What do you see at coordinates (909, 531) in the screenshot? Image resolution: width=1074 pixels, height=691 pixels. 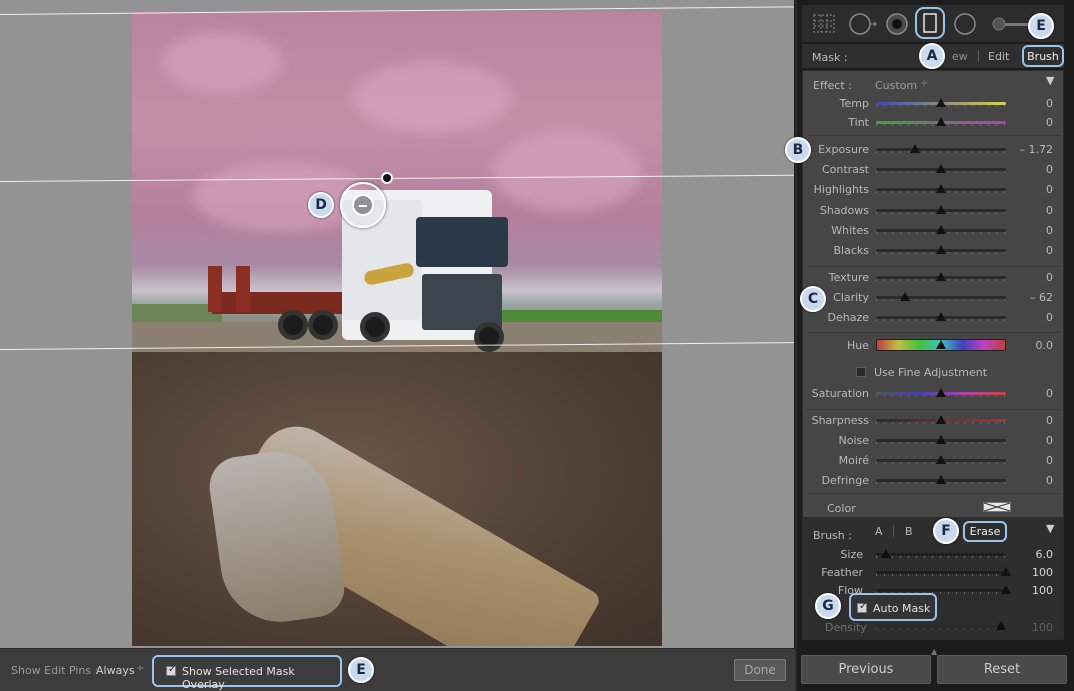 I see `brush-b-button: B` at bounding box center [909, 531].